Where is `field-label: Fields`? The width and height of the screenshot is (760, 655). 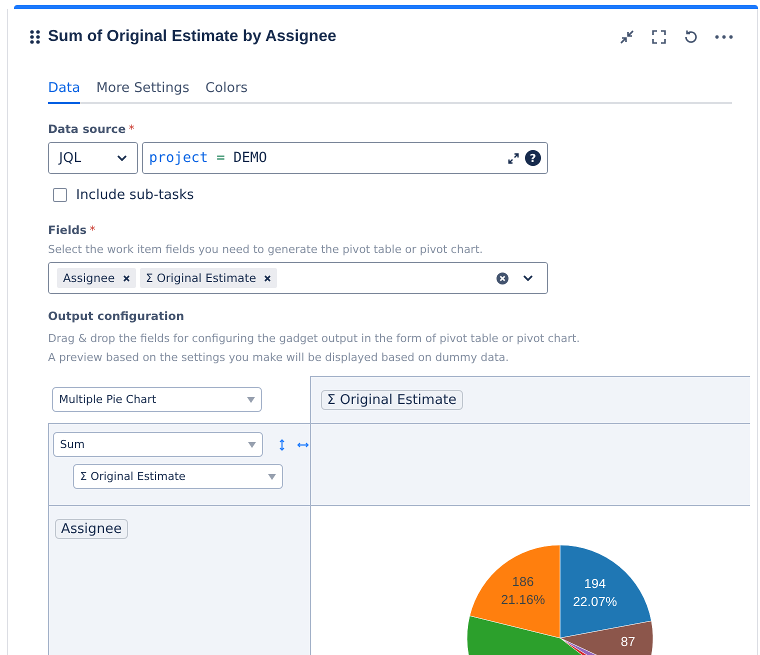
field-label: Fields is located at coordinates (67, 230).